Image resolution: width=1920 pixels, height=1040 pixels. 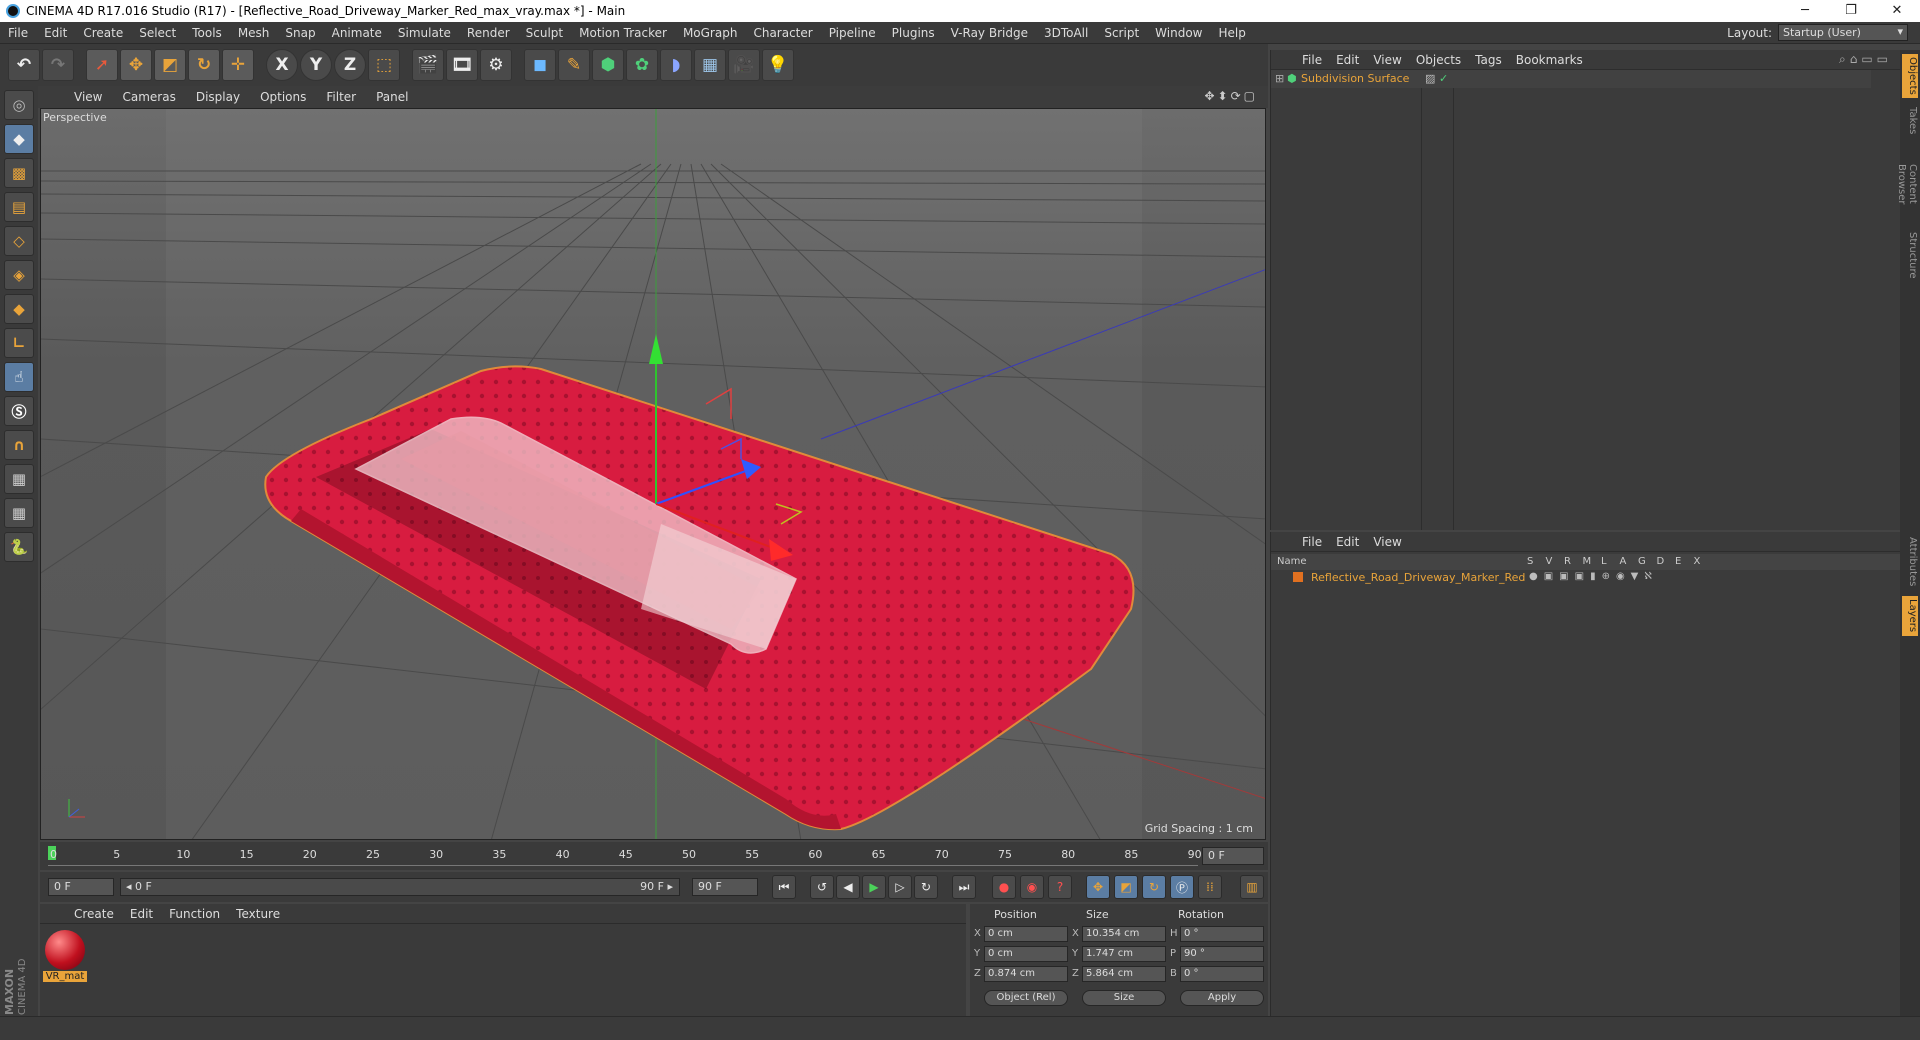 I want to click on menu-mesh: Mesh, so click(x=254, y=33).